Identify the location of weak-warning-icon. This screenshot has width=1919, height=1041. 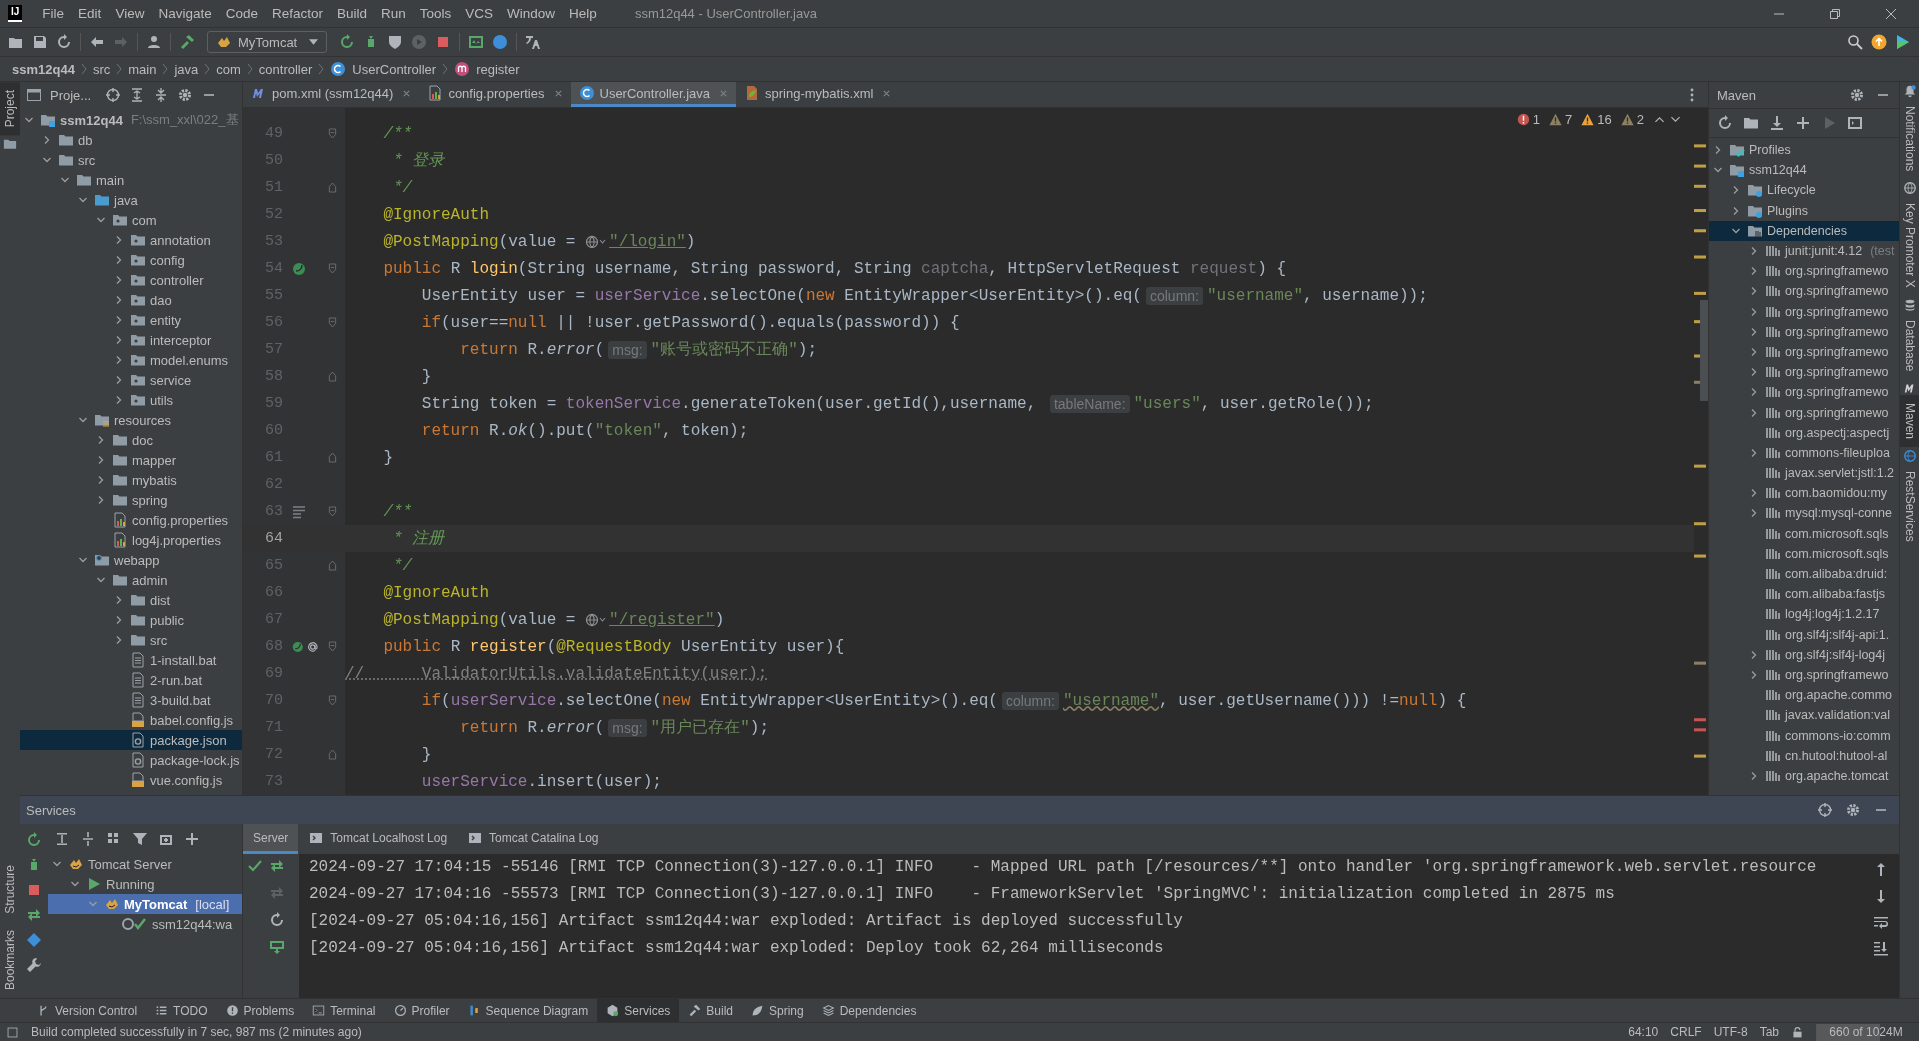
(1627, 119).